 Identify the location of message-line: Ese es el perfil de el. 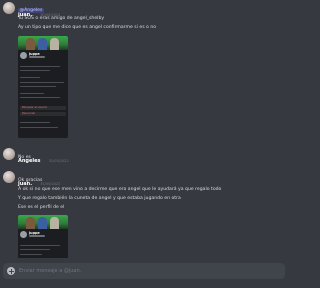
(41, 207).